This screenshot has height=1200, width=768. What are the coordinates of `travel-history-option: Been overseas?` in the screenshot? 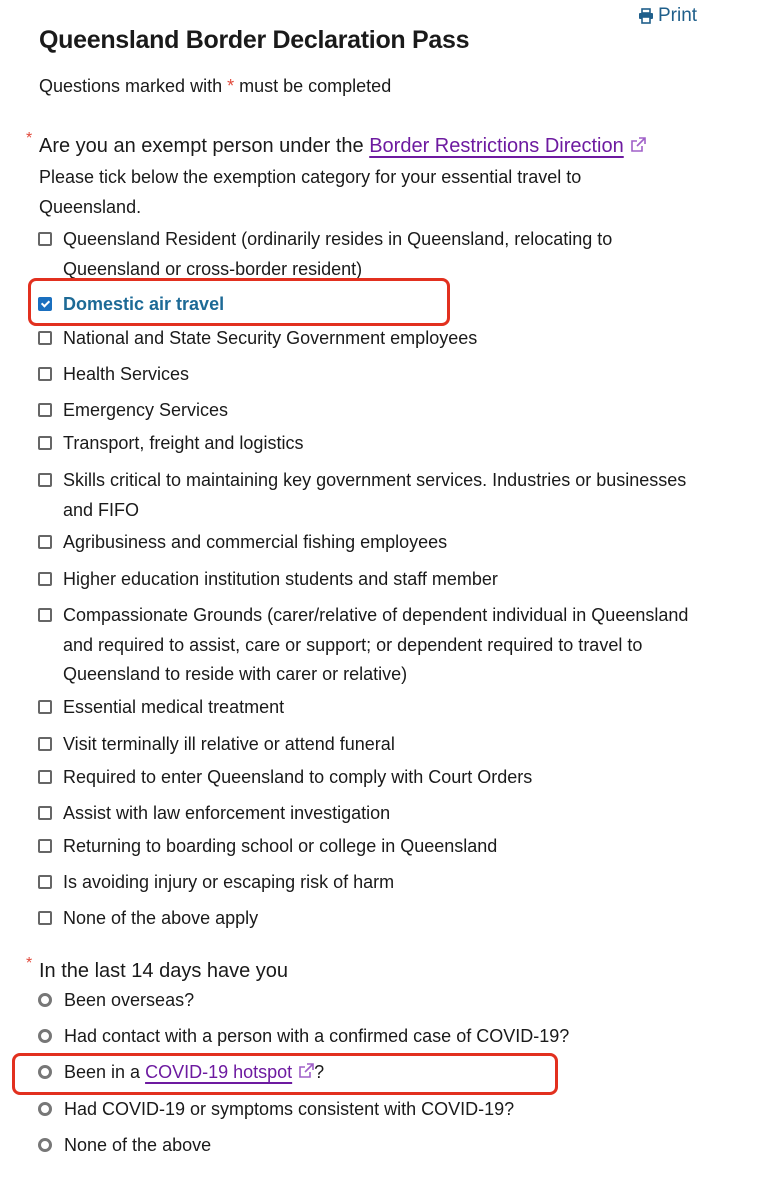 It's located at (368, 1001).